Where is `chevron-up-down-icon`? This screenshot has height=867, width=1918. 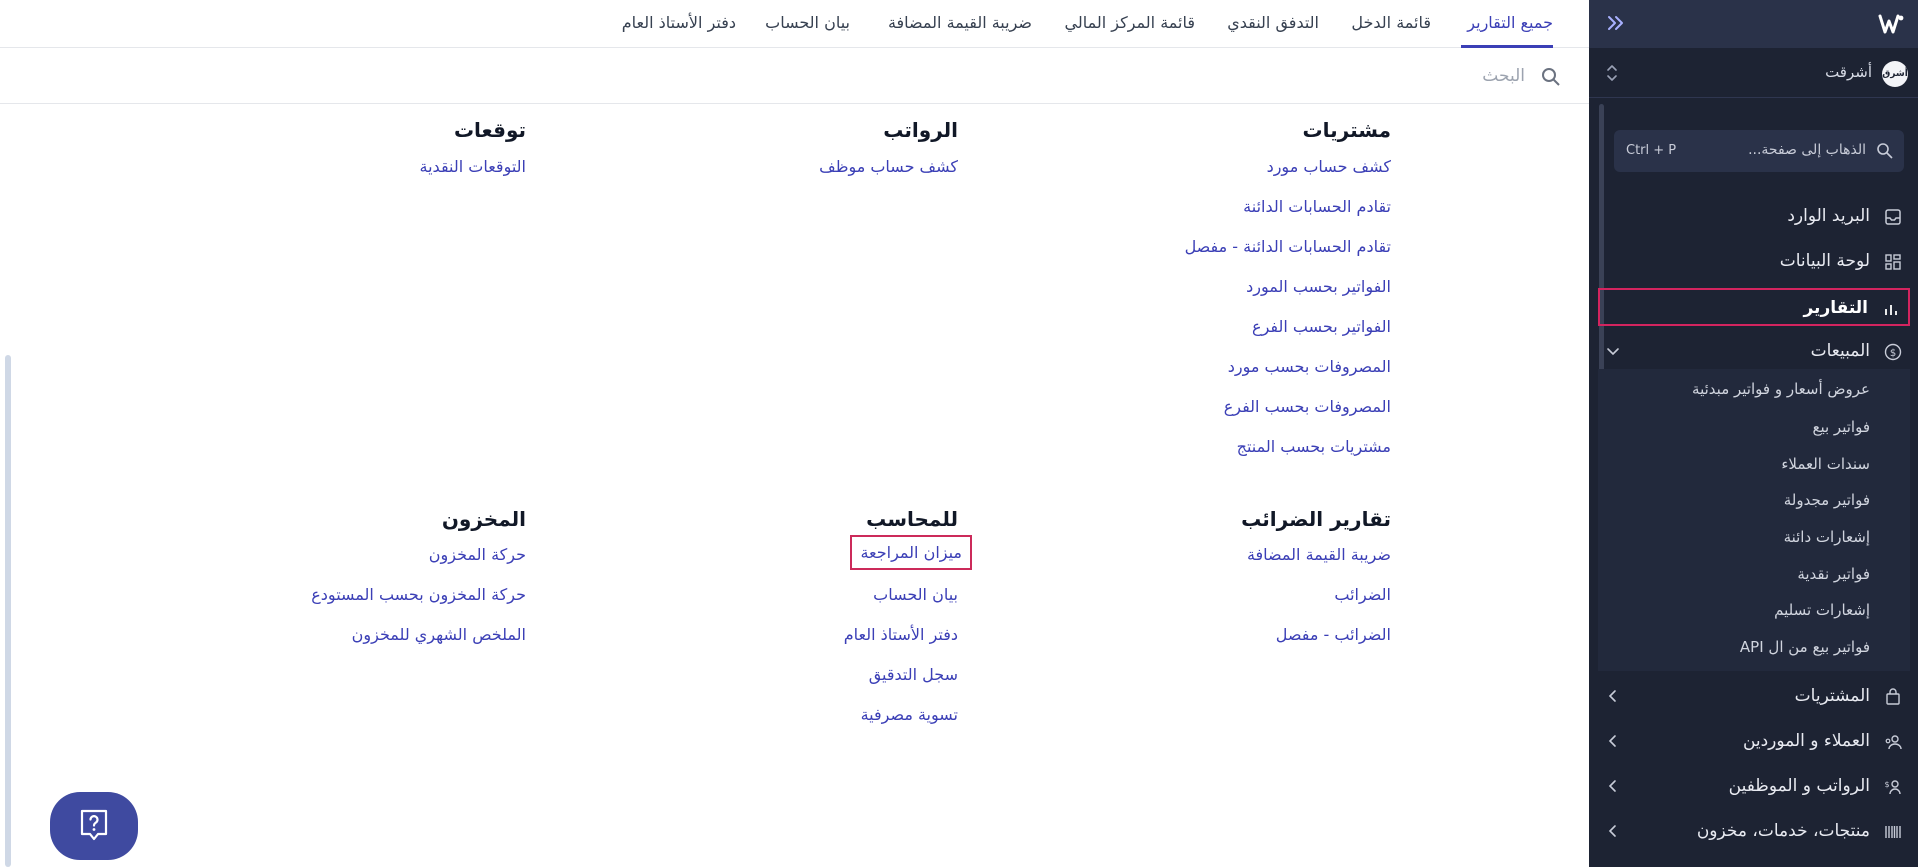 chevron-up-down-icon is located at coordinates (1612, 73).